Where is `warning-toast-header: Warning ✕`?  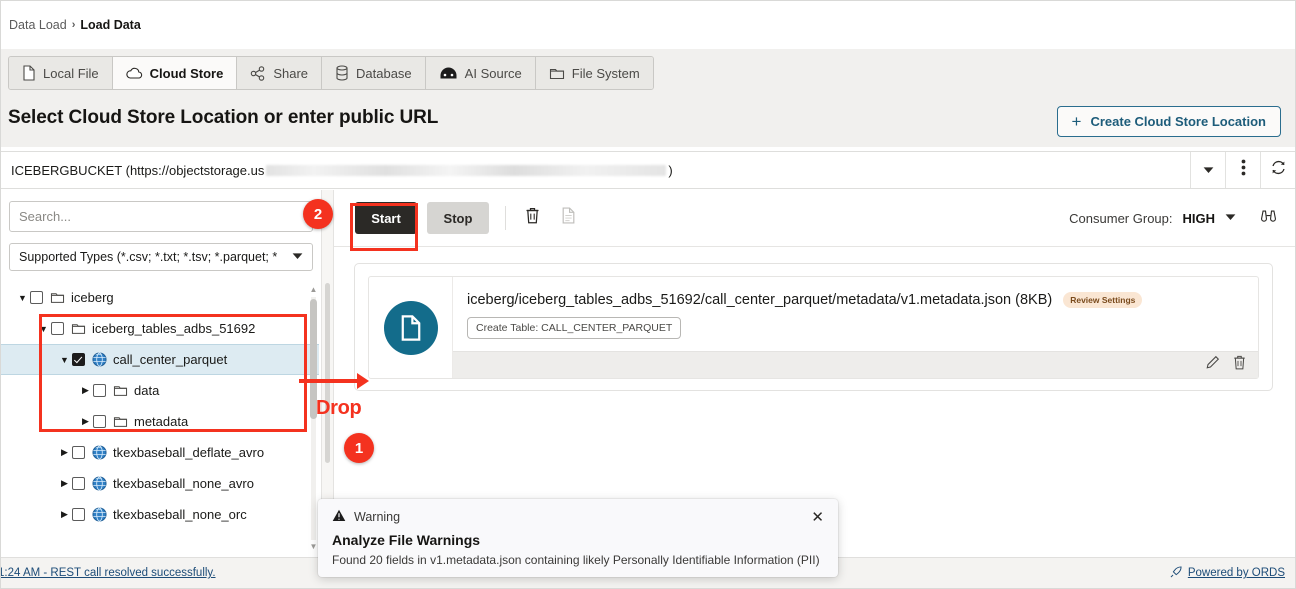
warning-toast-header: Warning ✕ is located at coordinates (578, 517).